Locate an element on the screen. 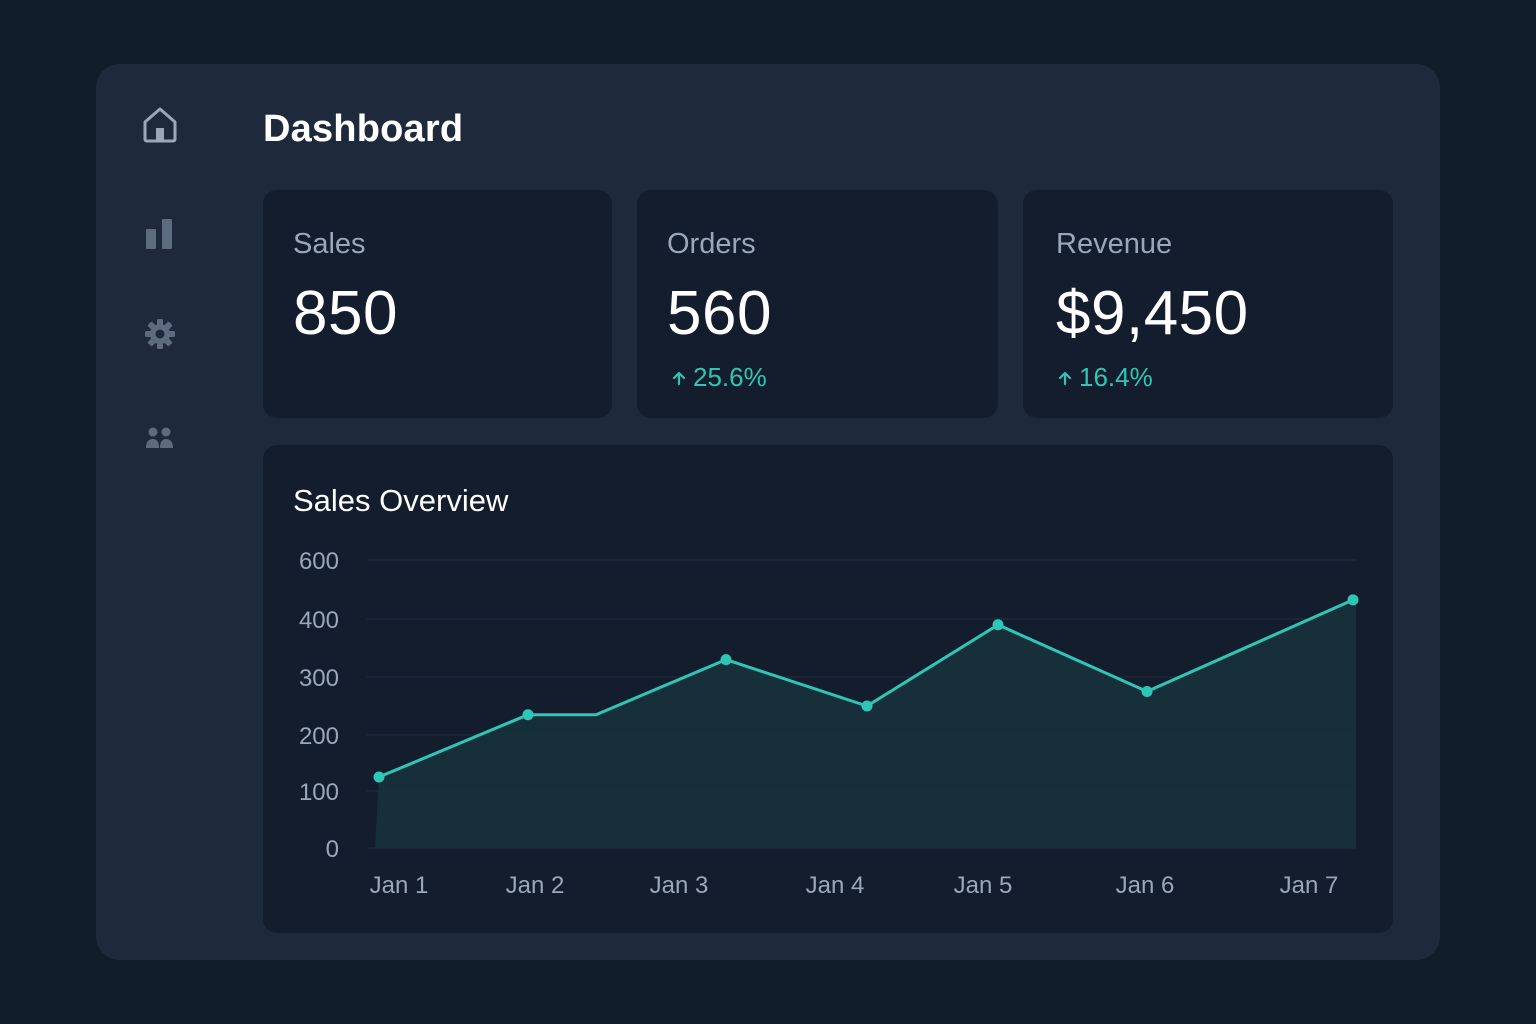 The image size is (1536, 1024). x-tick-label: Jan 4 is located at coordinates (835, 885).